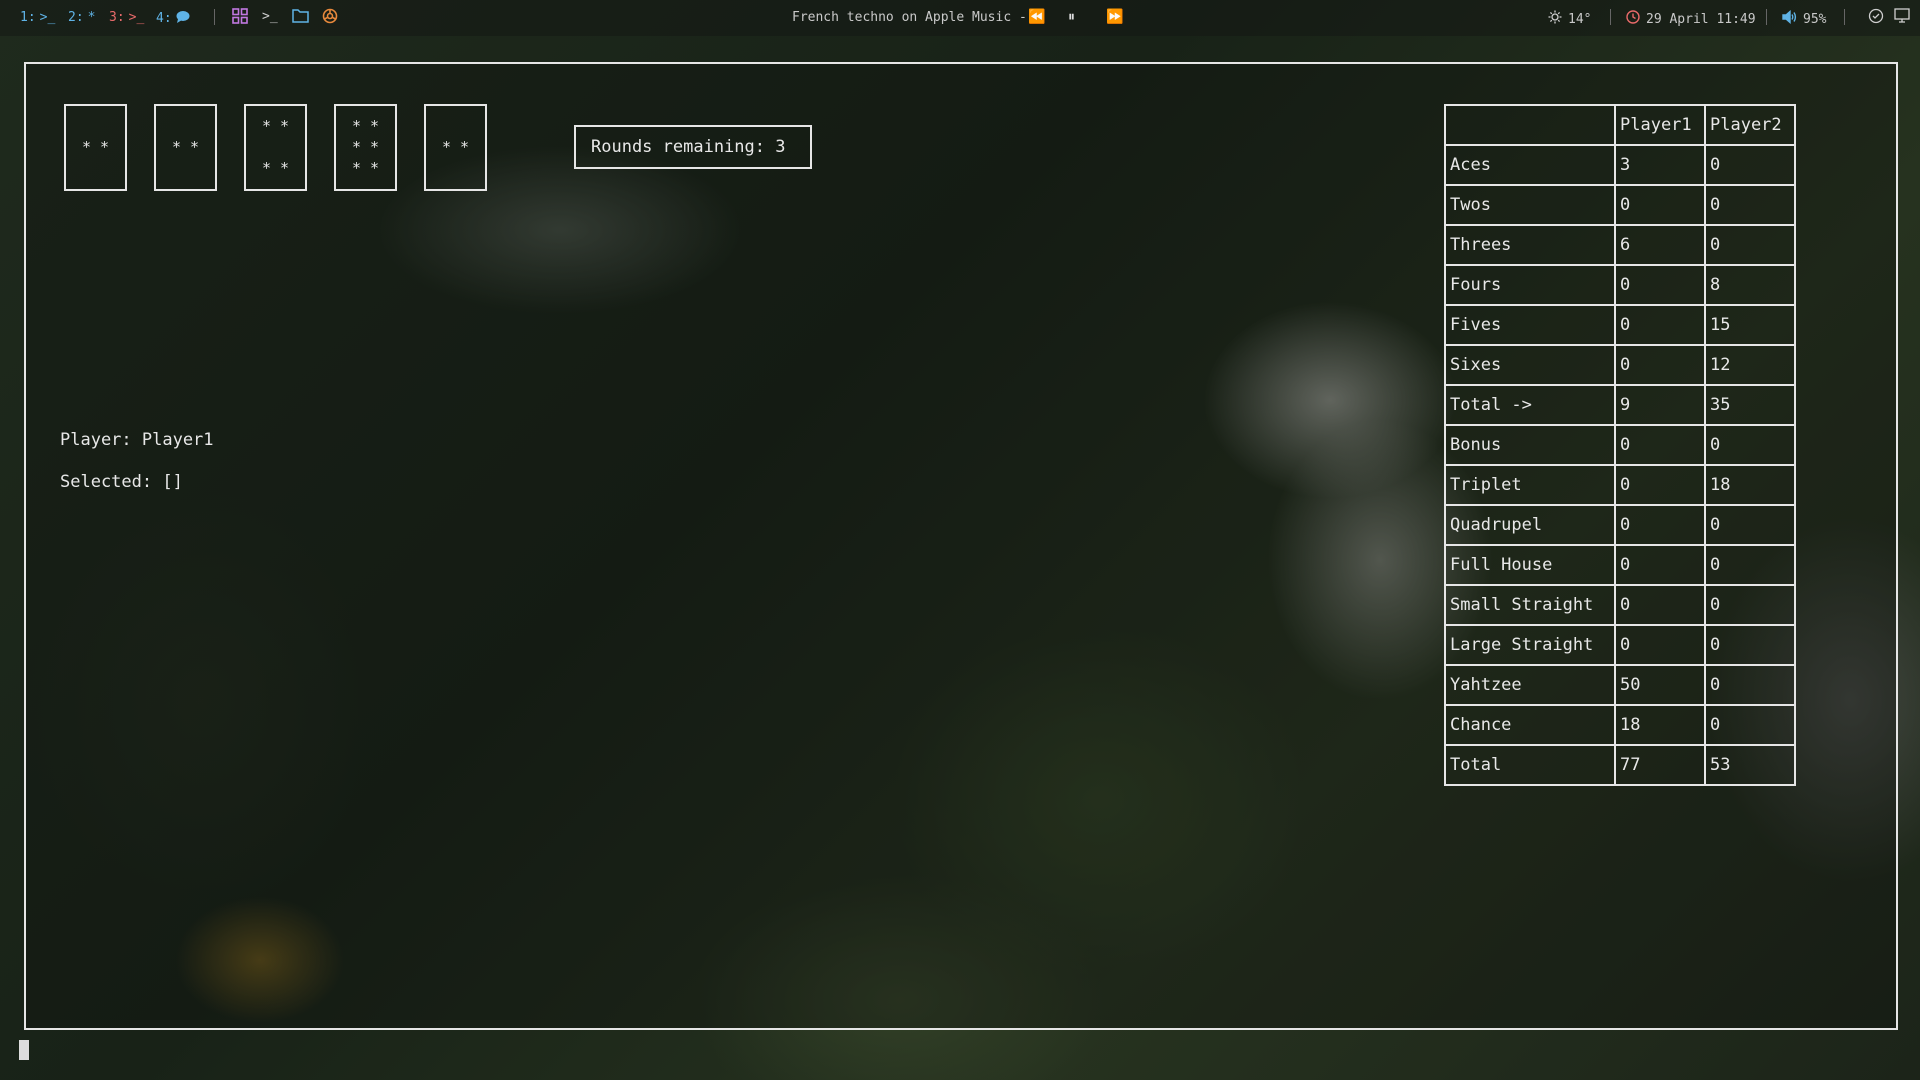 The height and width of the screenshot is (1080, 1920). What do you see at coordinates (1580, 19) in the screenshot?
I see `temperature: 14°` at bounding box center [1580, 19].